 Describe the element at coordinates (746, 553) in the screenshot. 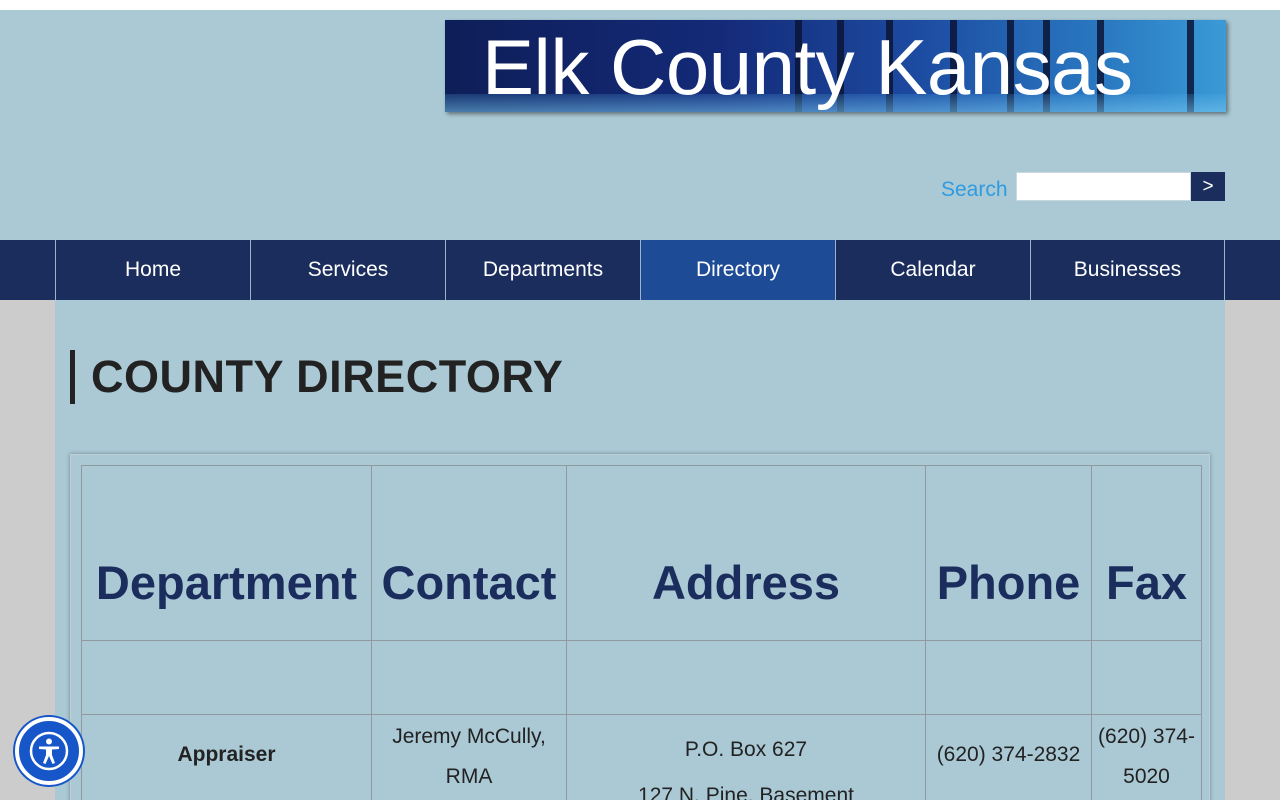

I see `column-header-address: Address` at that location.